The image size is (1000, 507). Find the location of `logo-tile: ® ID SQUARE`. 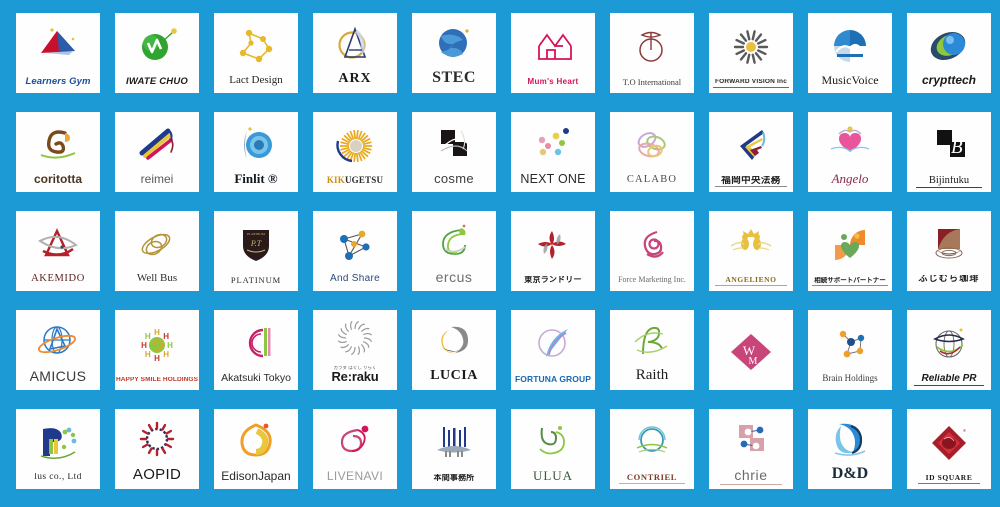

logo-tile: ® ID SQUARE is located at coordinates (949, 449).